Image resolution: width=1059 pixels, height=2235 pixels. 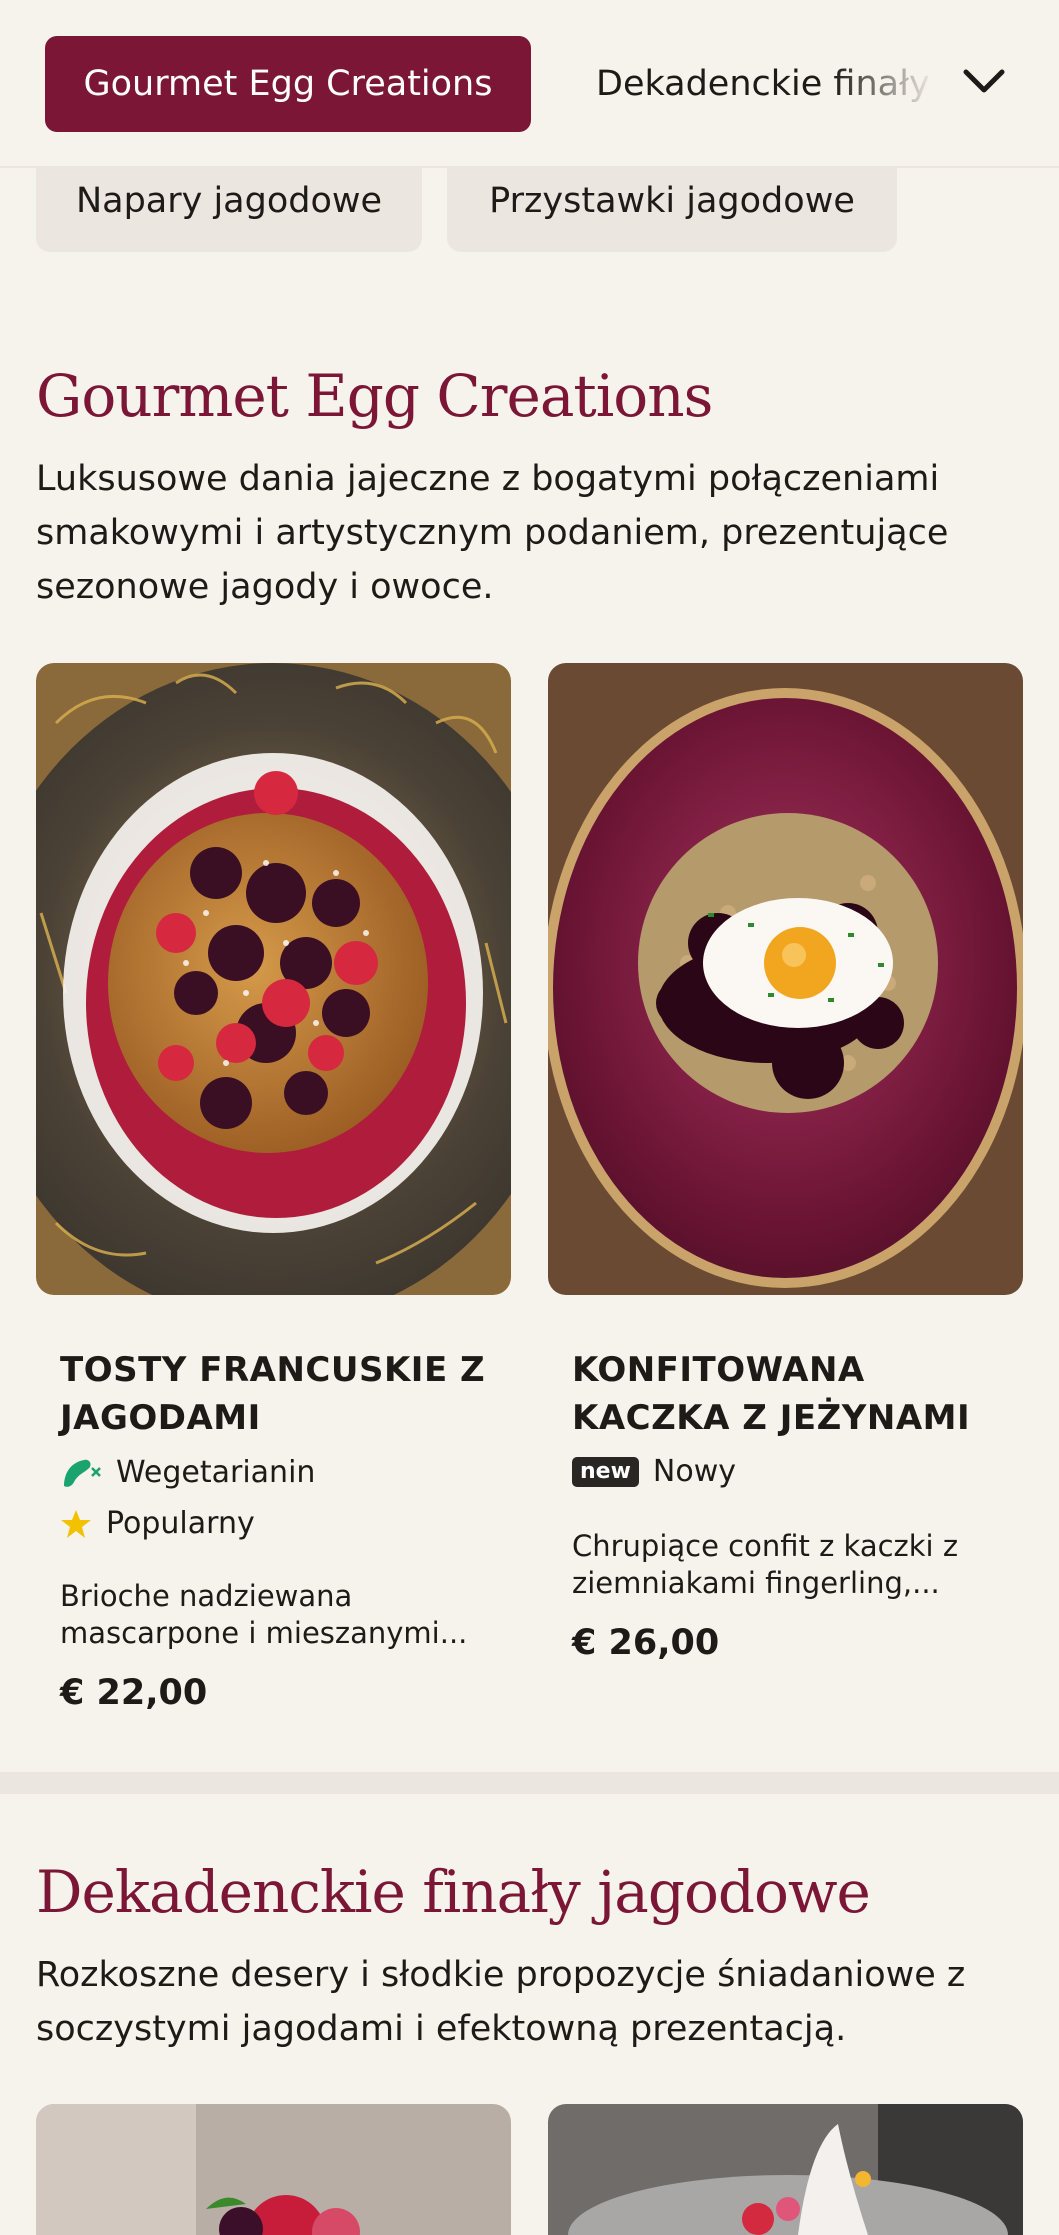 I want to click on section-title: Dekadenckie finały jagodowe, so click(x=453, y=1892).